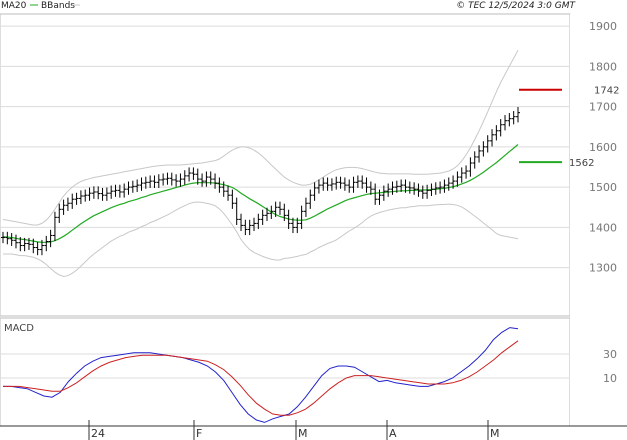 The width and height of the screenshot is (627, 440). What do you see at coordinates (603, 147) in the screenshot?
I see `price-tick-label: 1600` at bounding box center [603, 147].